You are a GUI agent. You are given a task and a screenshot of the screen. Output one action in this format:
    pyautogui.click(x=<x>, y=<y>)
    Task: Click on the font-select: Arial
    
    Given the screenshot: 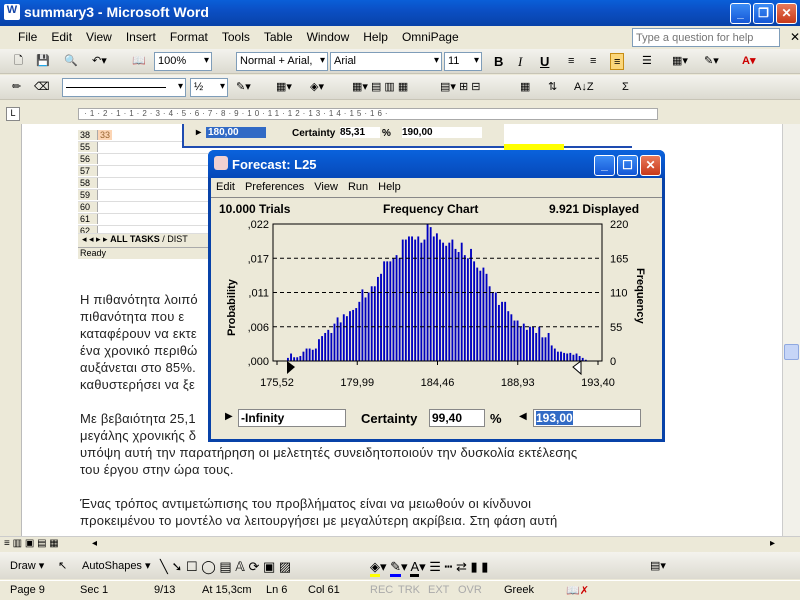 What is the action you would take?
    pyautogui.click(x=386, y=61)
    